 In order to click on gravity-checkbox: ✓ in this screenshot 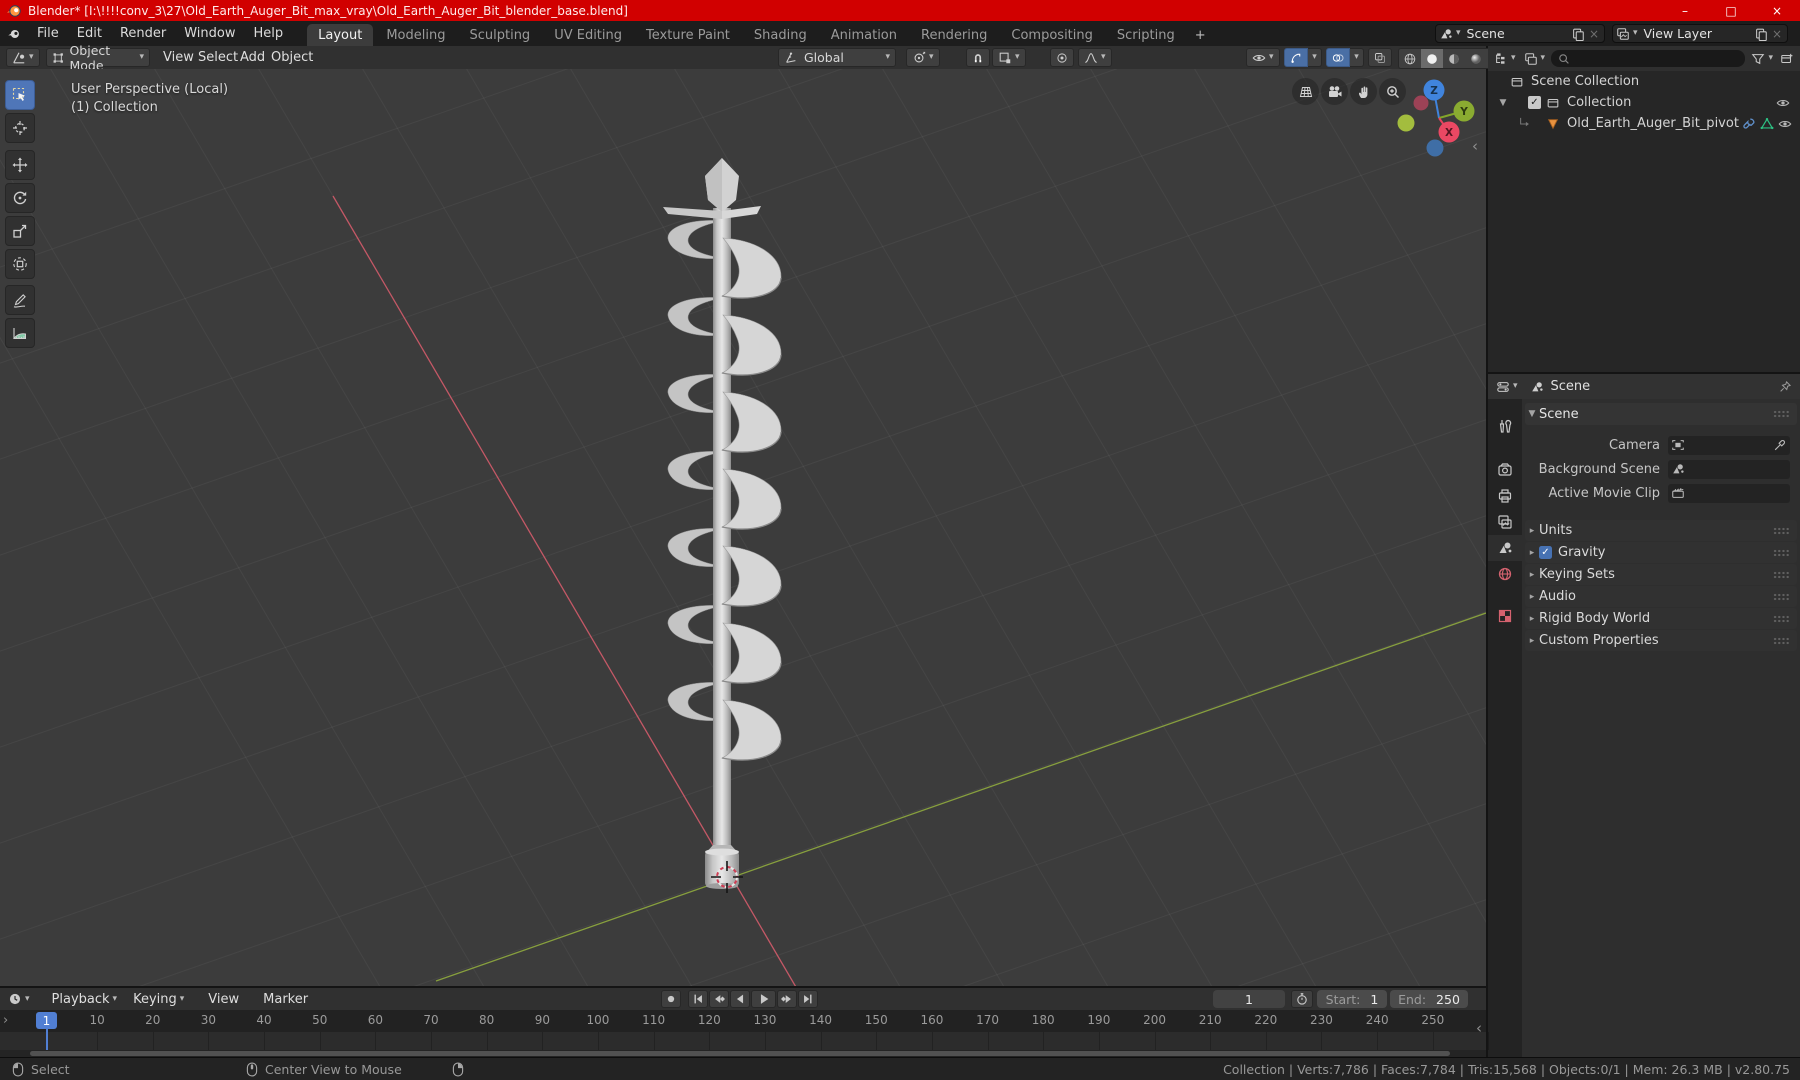, I will do `click(1545, 552)`.